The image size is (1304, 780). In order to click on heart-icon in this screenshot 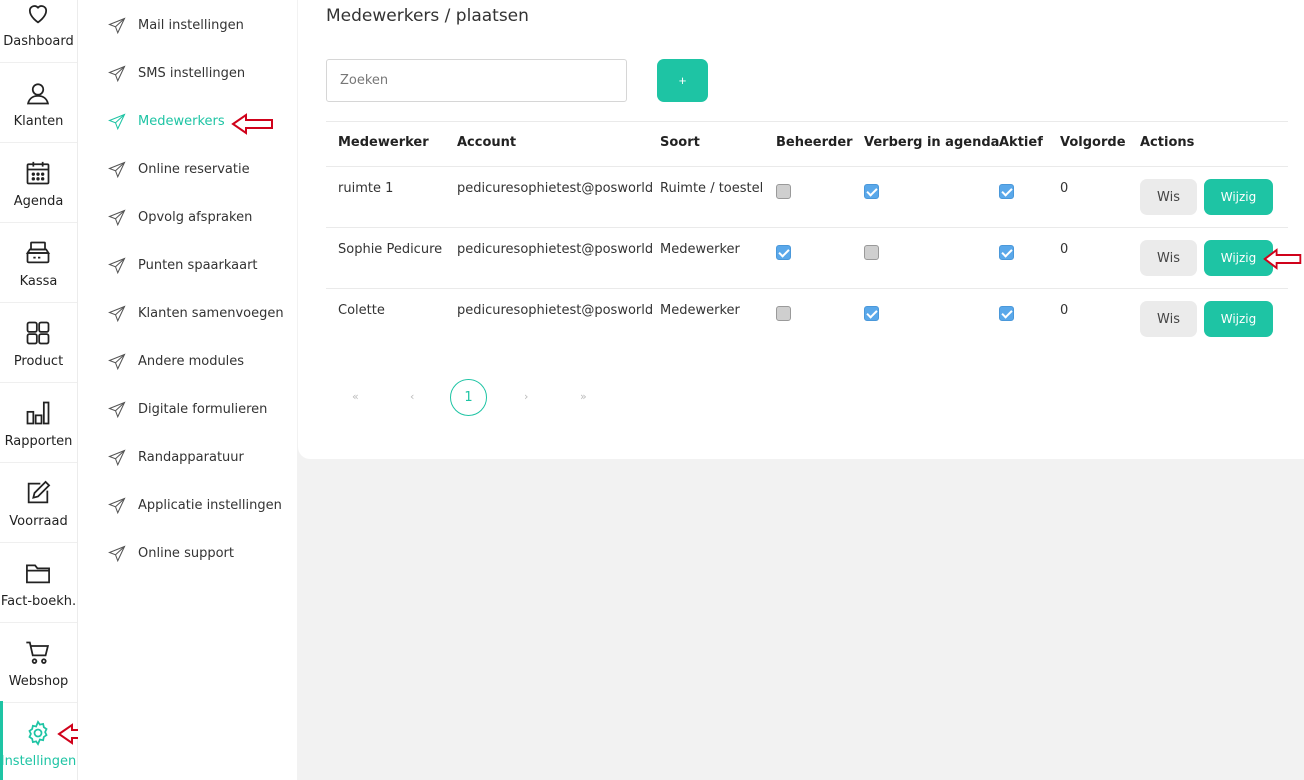, I will do `click(38, 13)`.